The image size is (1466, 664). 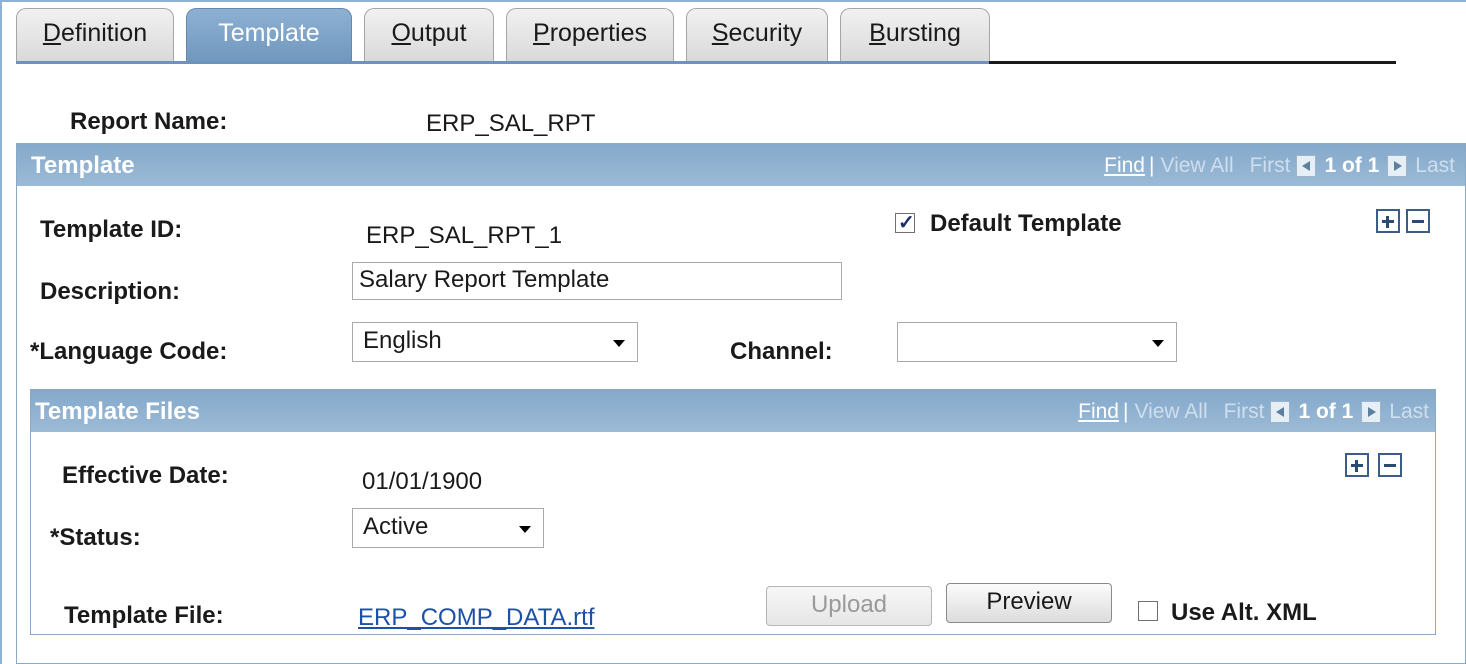 What do you see at coordinates (1026, 223) in the screenshot?
I see `default-template-label: Default Template` at bounding box center [1026, 223].